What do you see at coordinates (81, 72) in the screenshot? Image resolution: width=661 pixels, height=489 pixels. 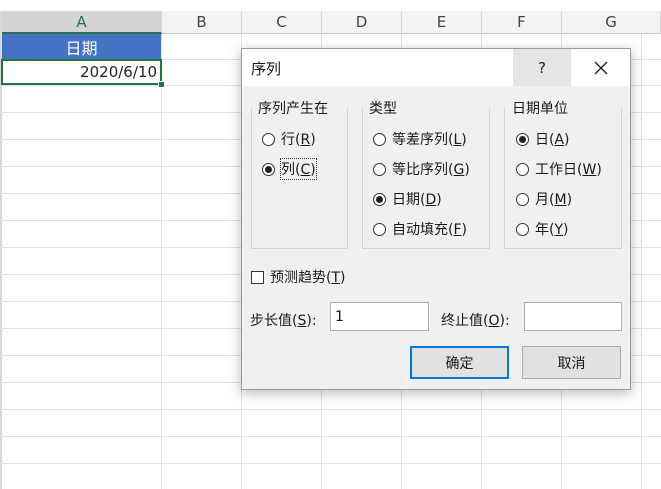 I see `cell-a2-selected: 2020/6/10` at bounding box center [81, 72].